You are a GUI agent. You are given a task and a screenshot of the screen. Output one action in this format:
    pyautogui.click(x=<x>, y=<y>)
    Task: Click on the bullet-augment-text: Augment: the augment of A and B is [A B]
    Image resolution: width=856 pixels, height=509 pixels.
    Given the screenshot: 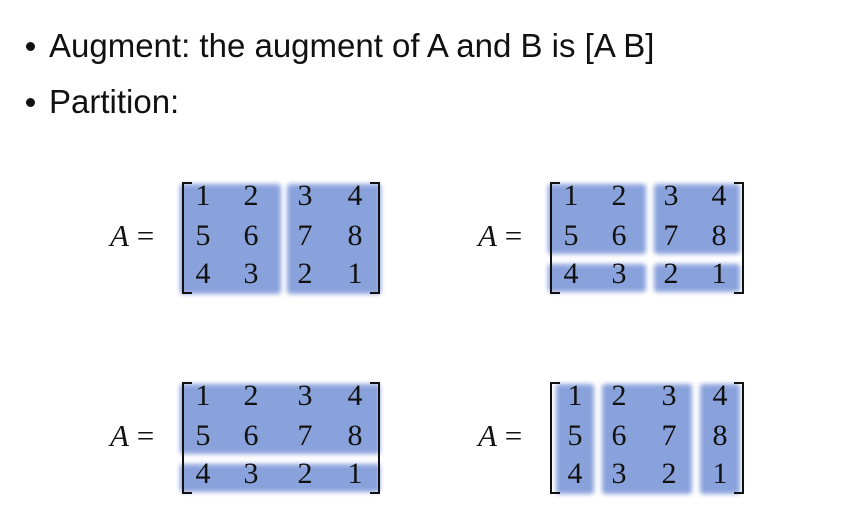 What is the action you would take?
    pyautogui.click(x=352, y=45)
    